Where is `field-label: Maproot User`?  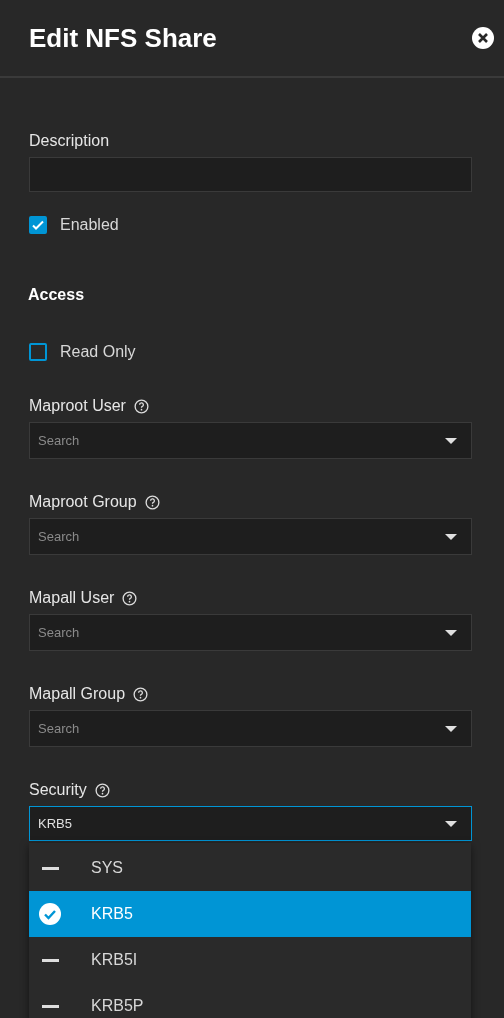 field-label: Maproot User is located at coordinates (77, 406).